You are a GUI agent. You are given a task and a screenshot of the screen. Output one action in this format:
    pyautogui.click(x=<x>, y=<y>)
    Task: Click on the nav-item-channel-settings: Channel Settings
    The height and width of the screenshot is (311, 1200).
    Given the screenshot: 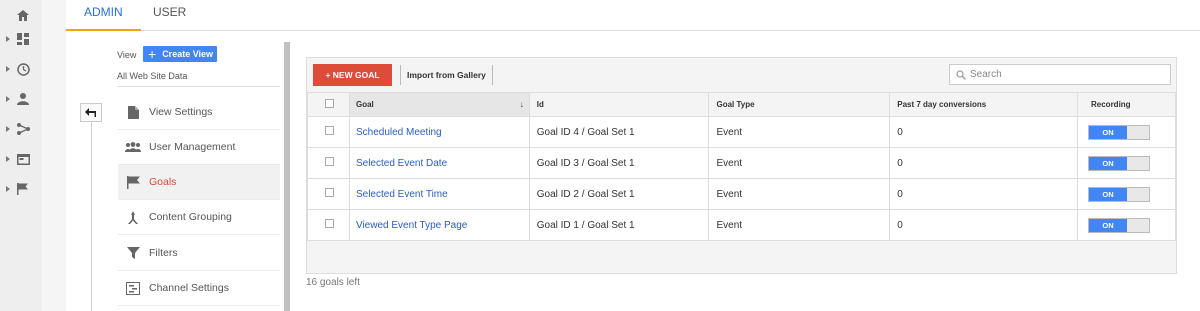 What is the action you would take?
    pyautogui.click(x=199, y=288)
    